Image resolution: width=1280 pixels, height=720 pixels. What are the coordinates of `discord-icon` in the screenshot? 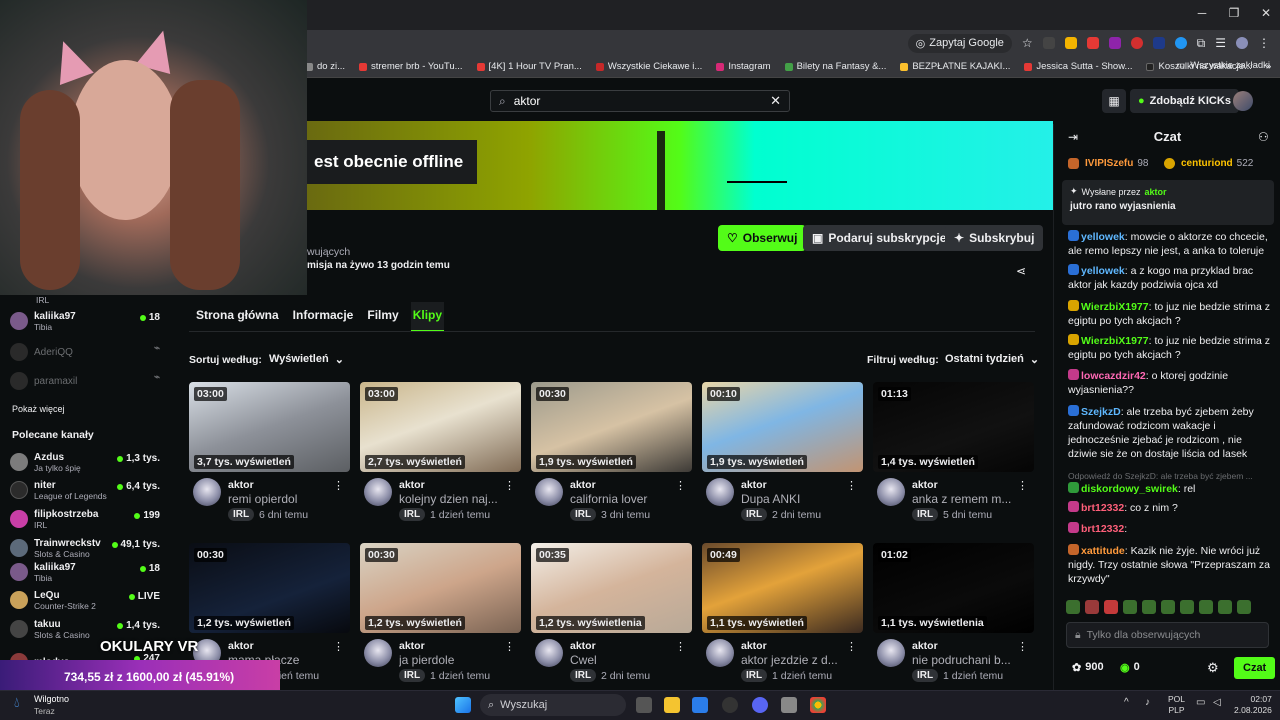 It's located at (760, 705).